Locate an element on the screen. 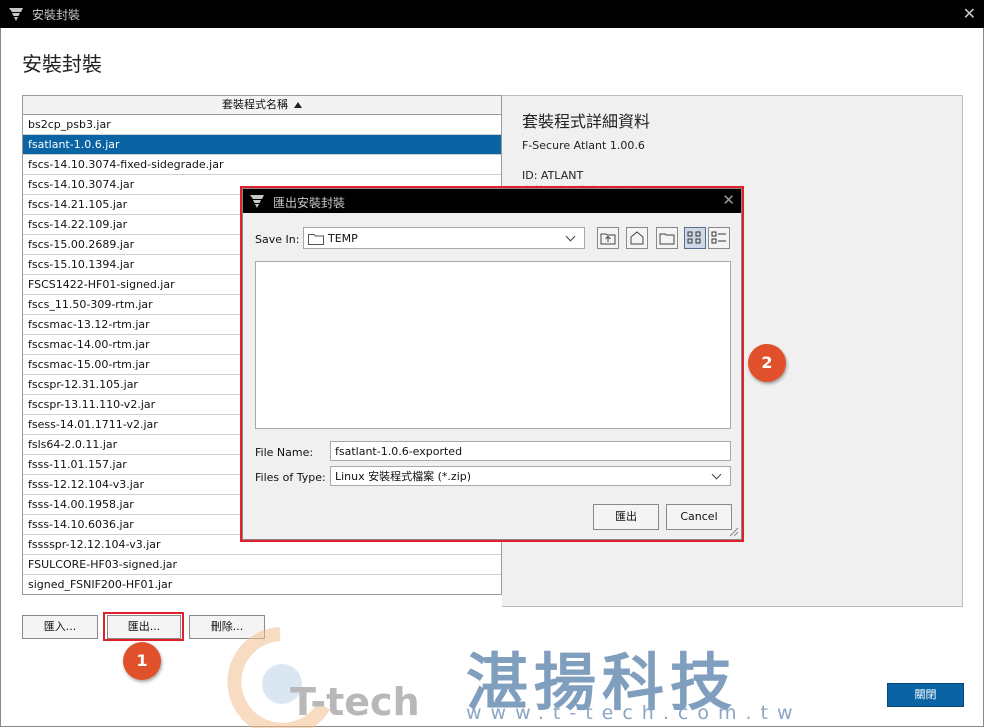 The width and height of the screenshot is (984, 728). window-title: 安裝封裝 is located at coordinates (56, 15).